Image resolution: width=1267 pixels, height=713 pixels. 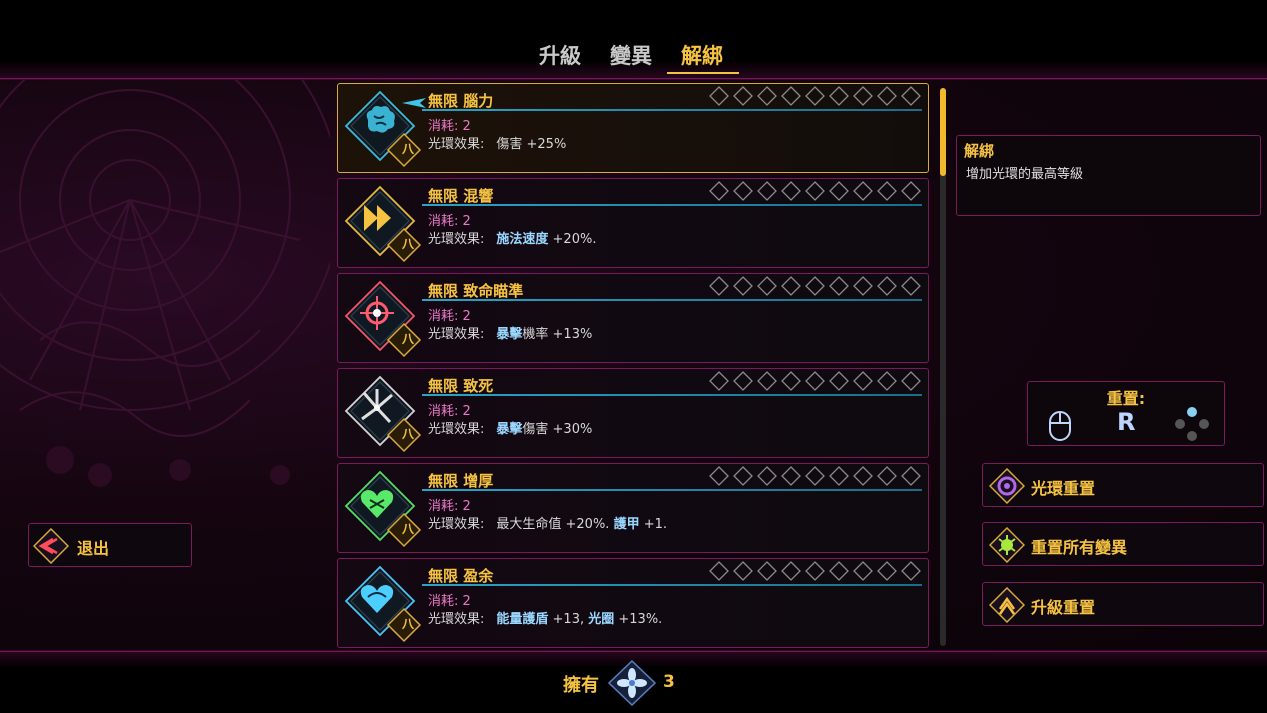 I want to click on upgrade-name: 無限 致命瞄準, so click(x=476, y=291).